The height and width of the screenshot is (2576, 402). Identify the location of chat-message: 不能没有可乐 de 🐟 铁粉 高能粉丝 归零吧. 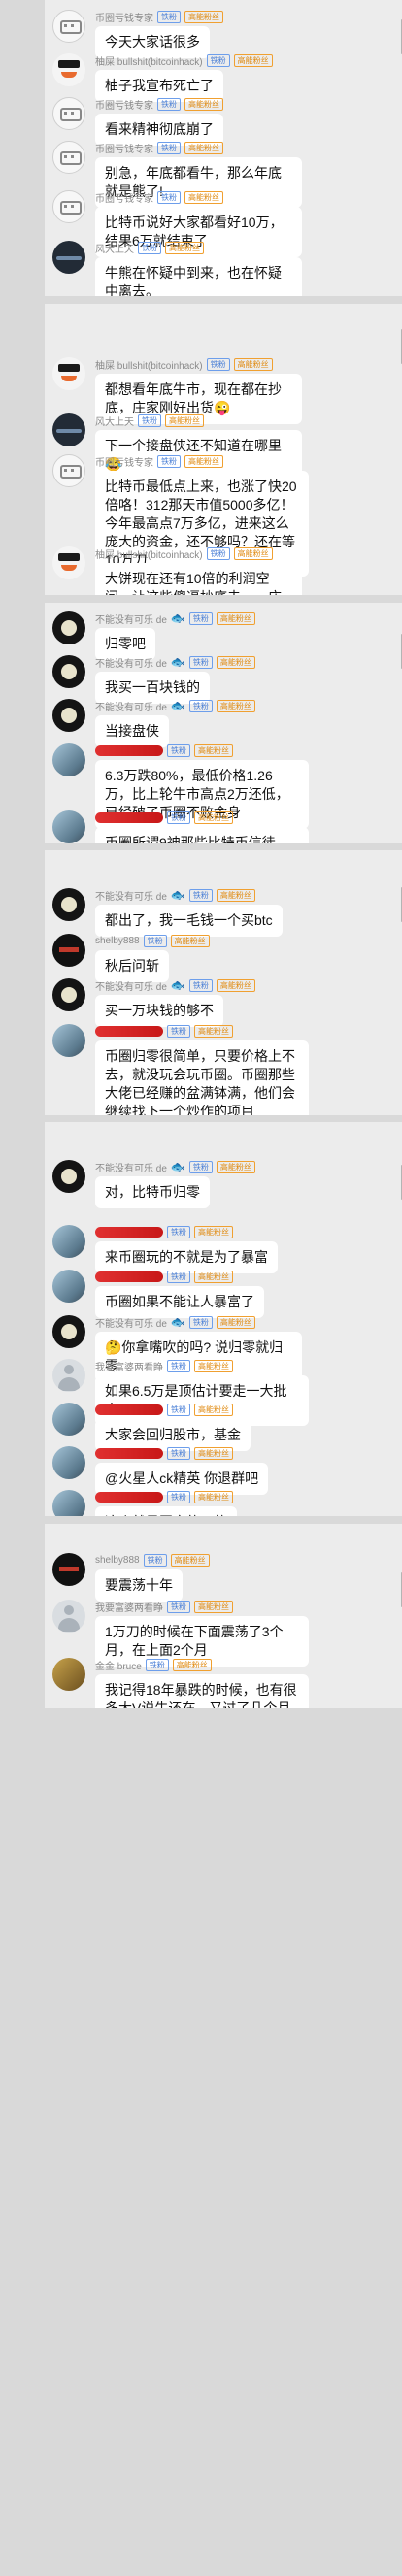
(224, 635).